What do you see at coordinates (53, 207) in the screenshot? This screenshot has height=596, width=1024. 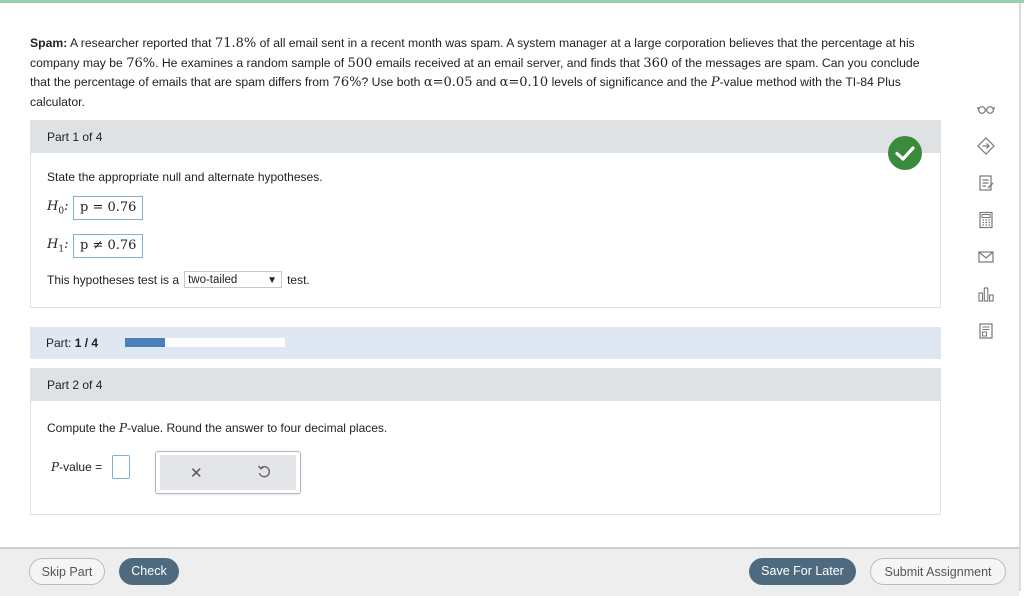 I see `h0-letter: H` at bounding box center [53, 207].